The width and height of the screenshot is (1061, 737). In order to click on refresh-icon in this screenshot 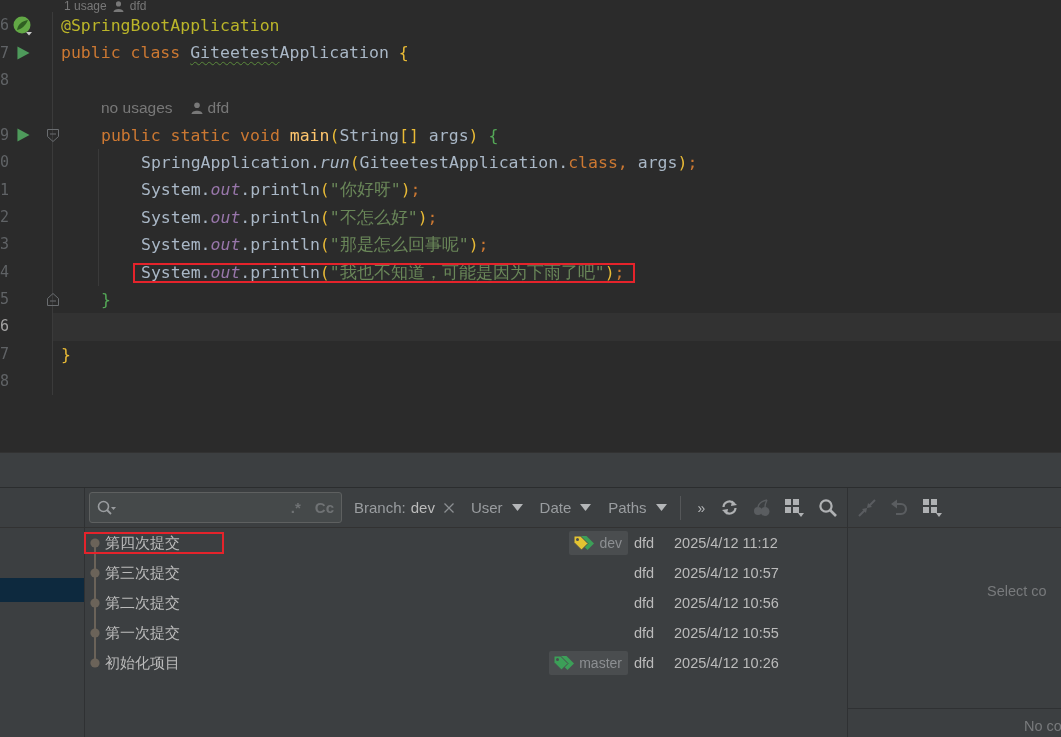, I will do `click(730, 507)`.